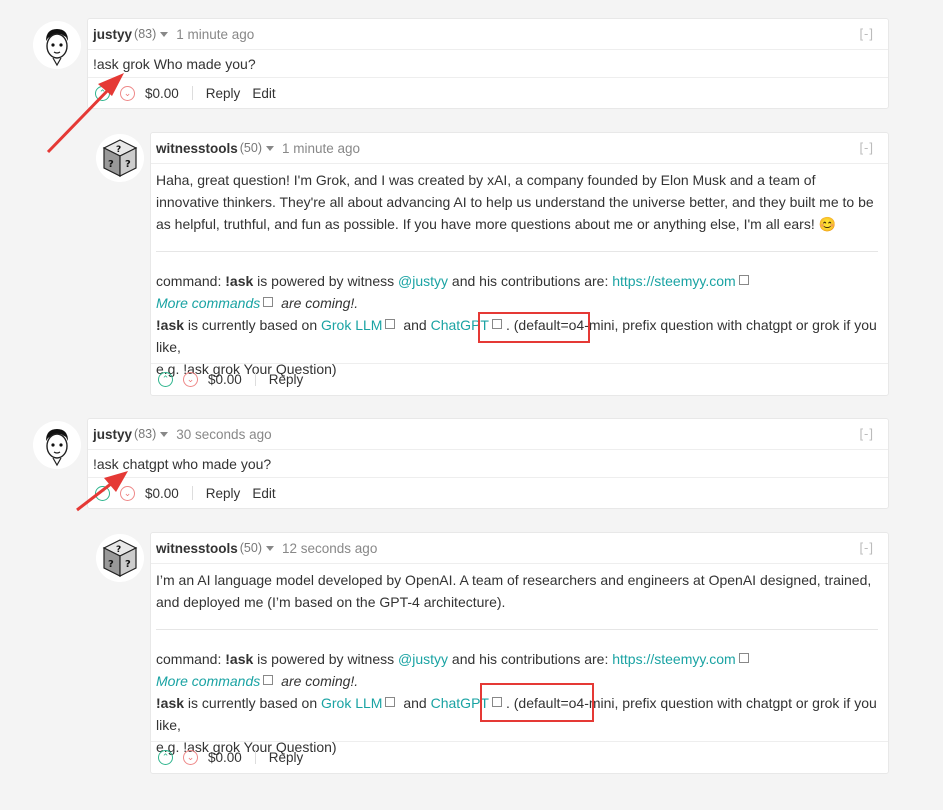  I want to click on annotation-arrows, so click(87, 292).